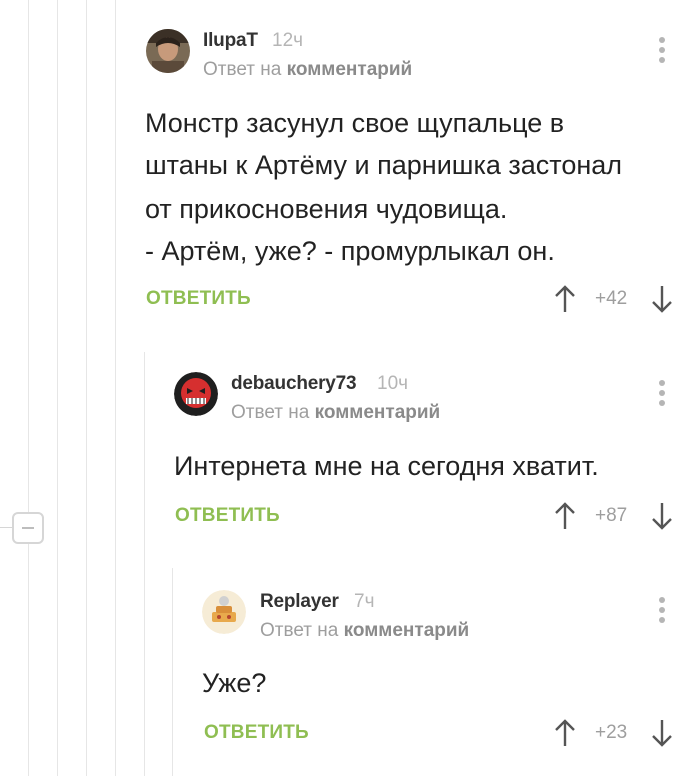  I want to click on comment-text-line: Интернета мне на сегодня хватит., so click(386, 466).